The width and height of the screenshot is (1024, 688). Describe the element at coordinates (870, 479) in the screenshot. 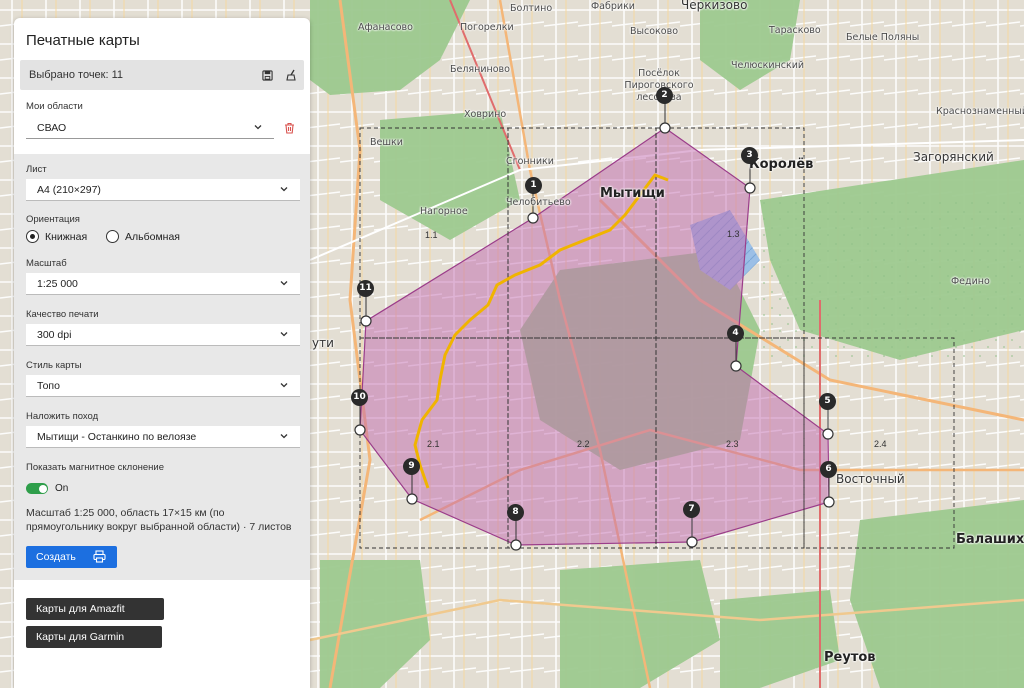

I see `place-label: Восточный` at that location.